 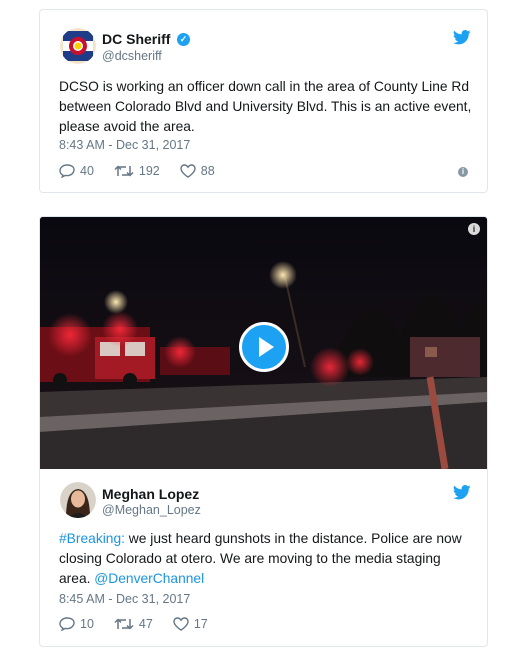 I want to click on colorado-flag-logo-icon, so click(x=78, y=46).